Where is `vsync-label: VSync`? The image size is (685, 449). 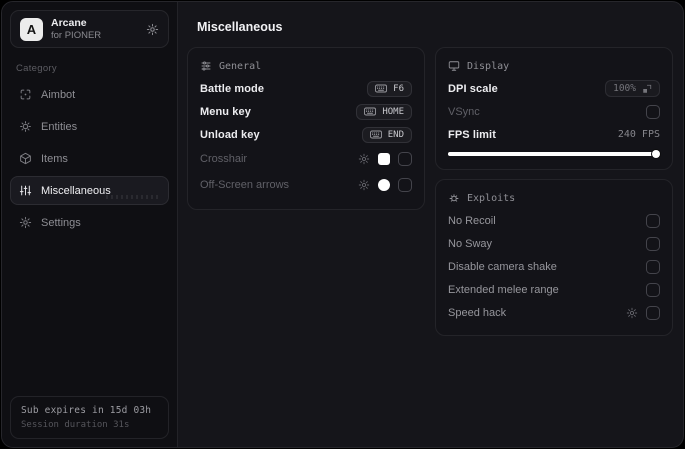
vsync-label: VSync is located at coordinates (464, 111).